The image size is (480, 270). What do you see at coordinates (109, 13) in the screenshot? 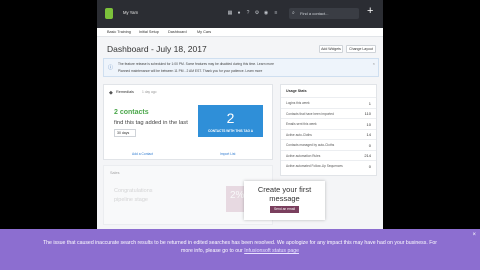
I see `app-logo` at bounding box center [109, 13].